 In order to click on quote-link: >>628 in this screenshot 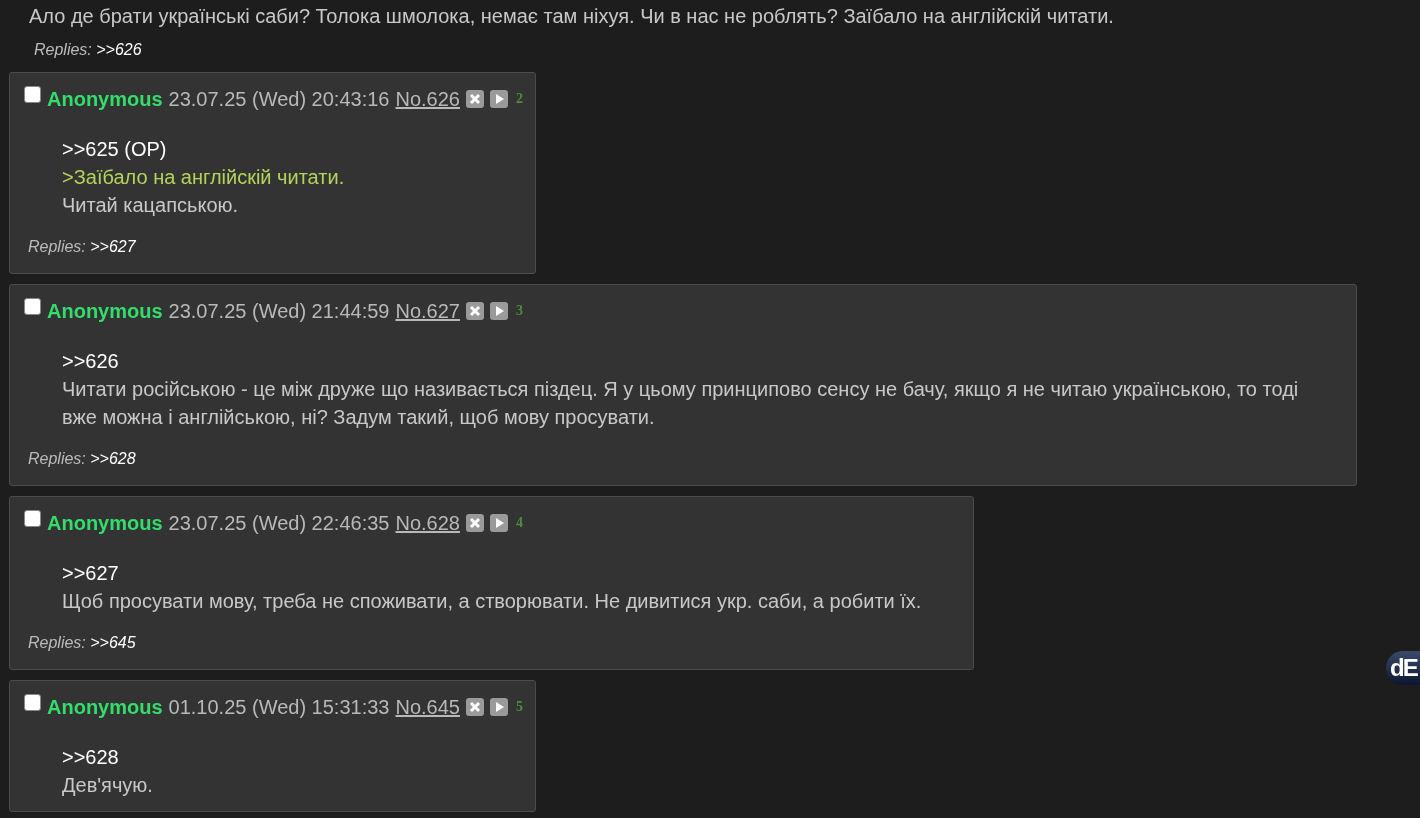, I will do `click(90, 757)`.